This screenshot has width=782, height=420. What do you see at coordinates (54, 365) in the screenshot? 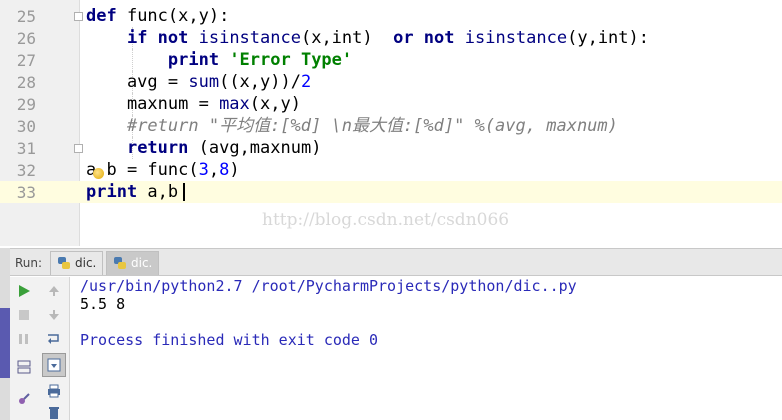
I see `scroll-to-end-icon` at bounding box center [54, 365].